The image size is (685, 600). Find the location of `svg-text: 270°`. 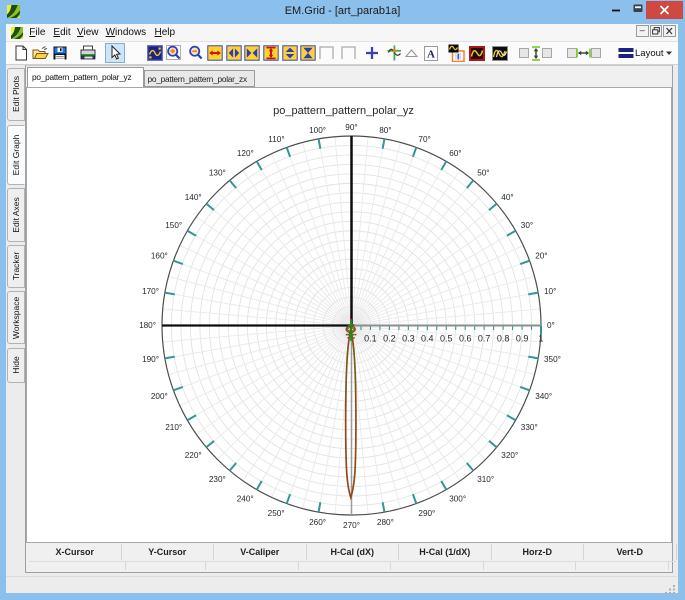

svg-text: 270° is located at coordinates (351, 524).